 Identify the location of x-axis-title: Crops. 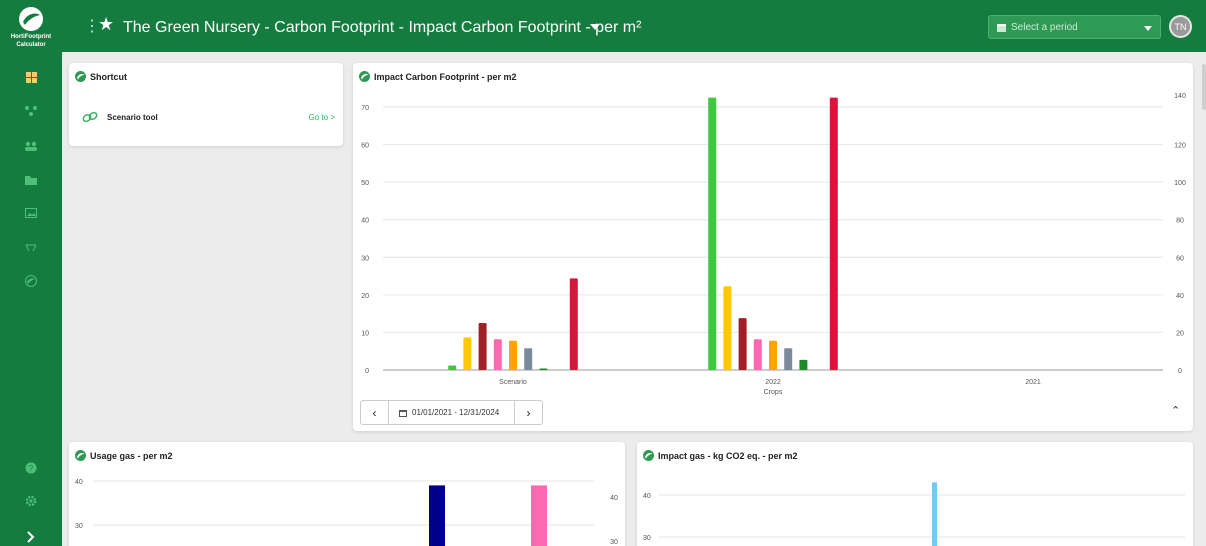
(773, 392).